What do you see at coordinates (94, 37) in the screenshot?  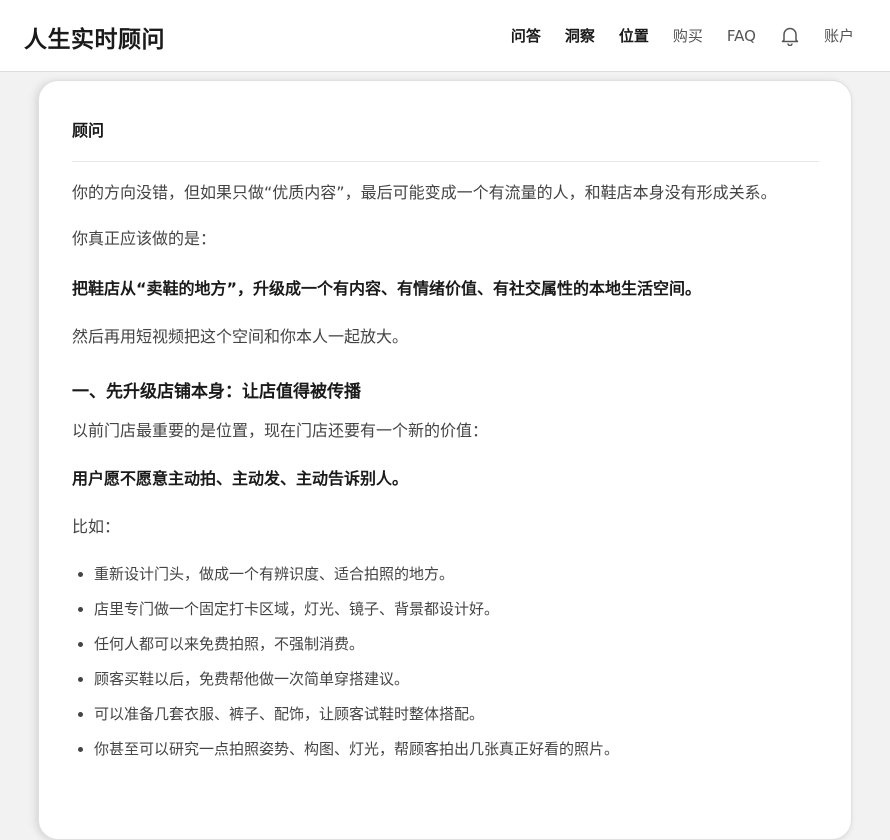 I see `brand-title: 人生实时顾问` at bounding box center [94, 37].